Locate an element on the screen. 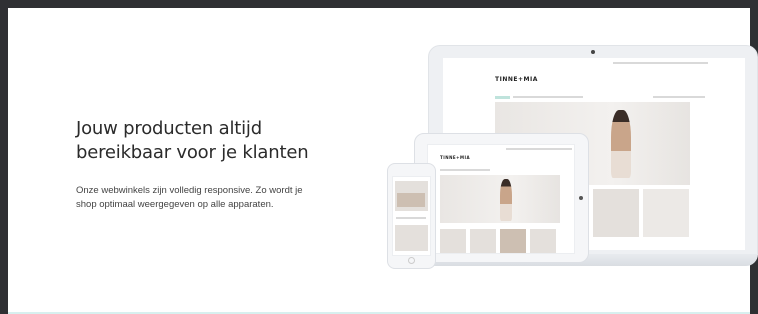  tablet-top-links is located at coordinates (539, 149).